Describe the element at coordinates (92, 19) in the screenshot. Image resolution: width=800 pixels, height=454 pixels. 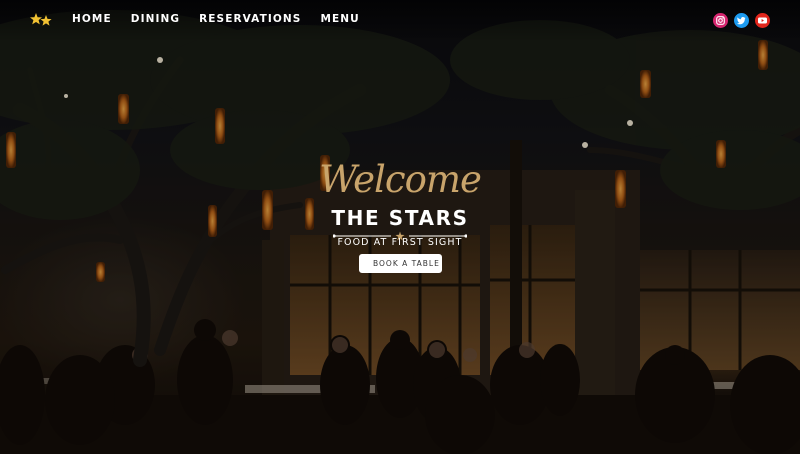
I see `nav-home-link: HOME` at that location.